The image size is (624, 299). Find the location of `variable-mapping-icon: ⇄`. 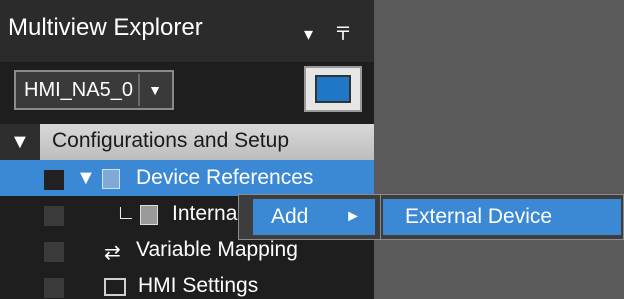

variable-mapping-icon: ⇄ is located at coordinates (112, 253).